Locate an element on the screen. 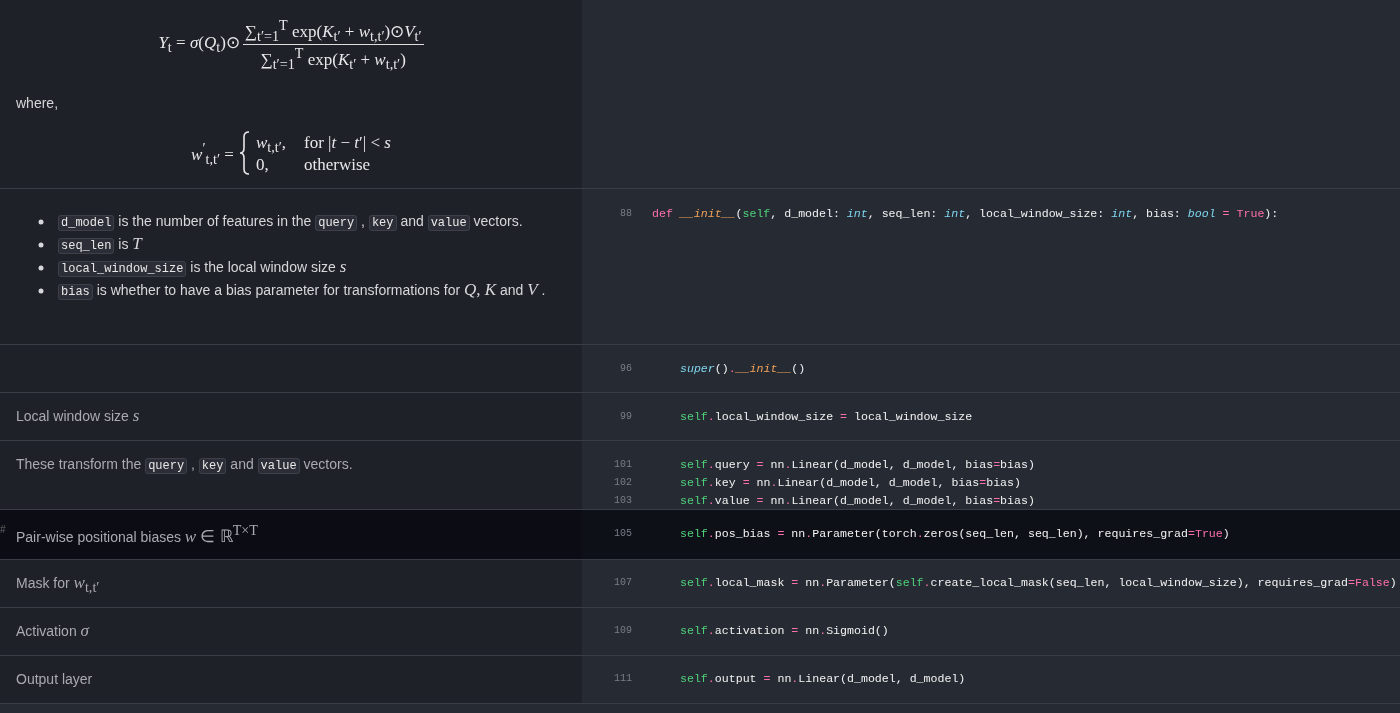 The width and height of the screenshot is (1400, 713). doc-bullet: local_window_size is the local window size s is located at coordinates (202, 267).